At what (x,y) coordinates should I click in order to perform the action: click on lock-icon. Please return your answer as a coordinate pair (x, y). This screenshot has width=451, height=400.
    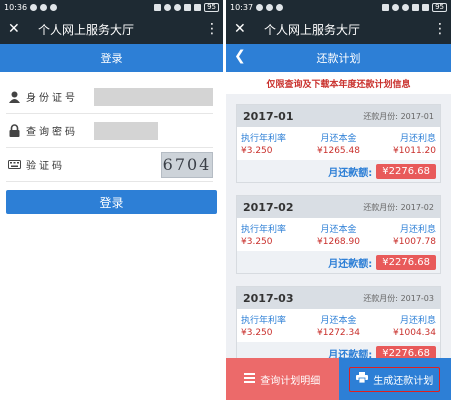
    Looking at the image, I should click on (14, 131).